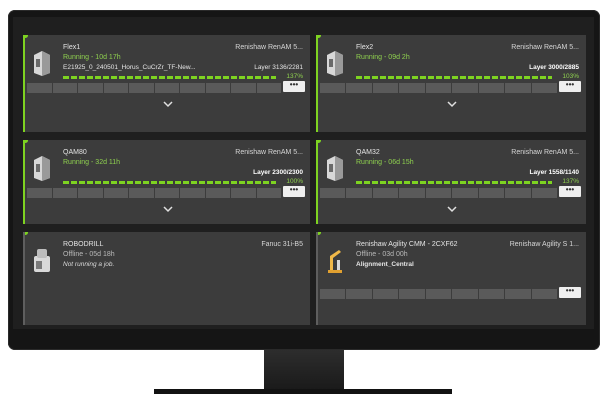 This screenshot has height=394, width=606. What do you see at coordinates (554, 67) in the screenshot?
I see `layer-count: Layer 3000/2885` at bounding box center [554, 67].